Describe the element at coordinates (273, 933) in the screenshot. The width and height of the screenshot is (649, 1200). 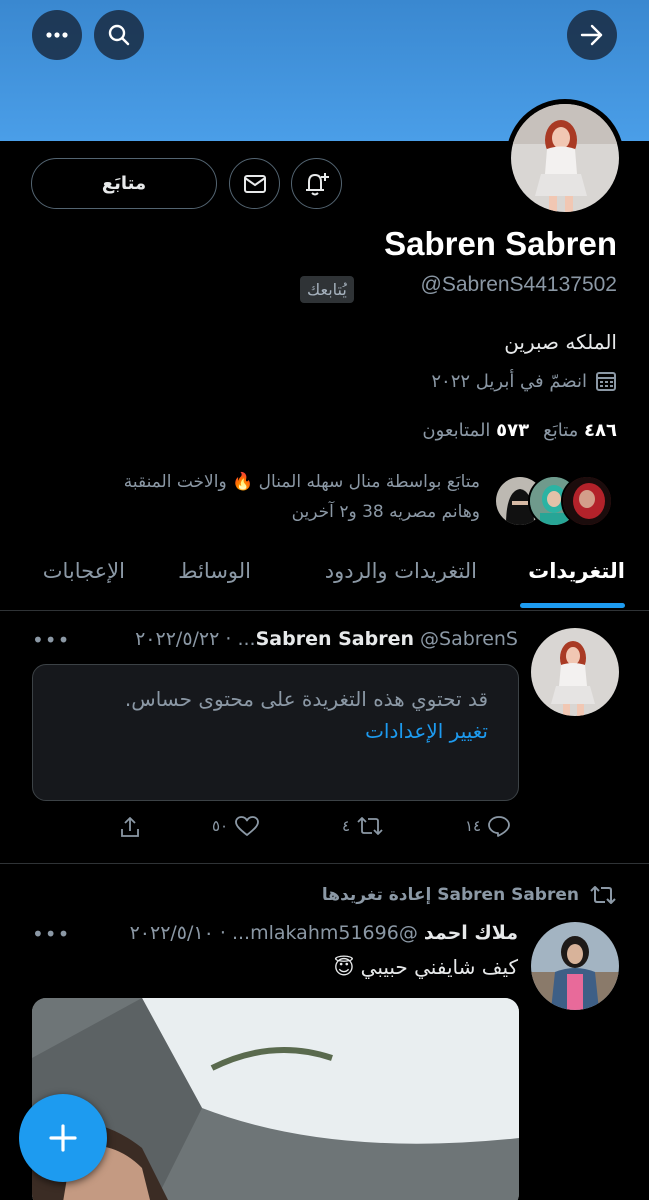
I see `tweet-2-meta: @mlakahm51696... · ٢٠٢٢/٥/١٠` at that location.